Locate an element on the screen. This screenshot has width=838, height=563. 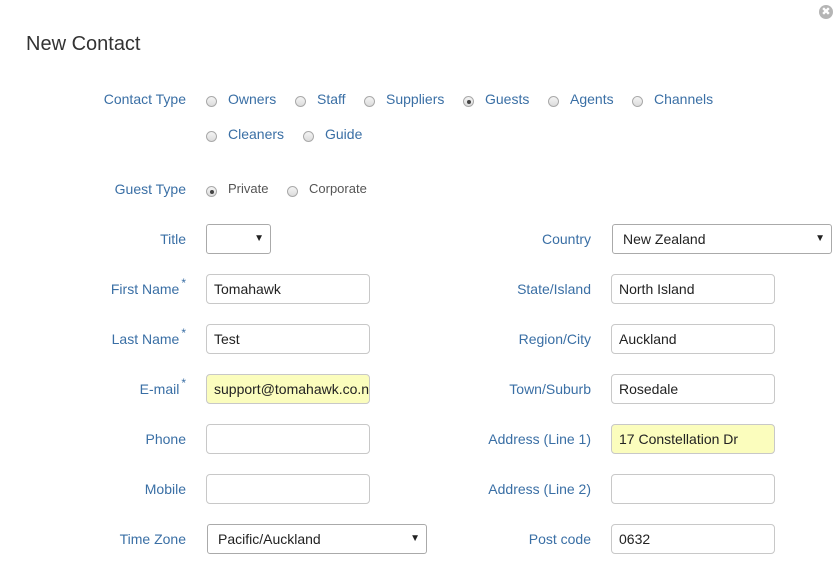
title-label: Title is located at coordinates (173, 239).